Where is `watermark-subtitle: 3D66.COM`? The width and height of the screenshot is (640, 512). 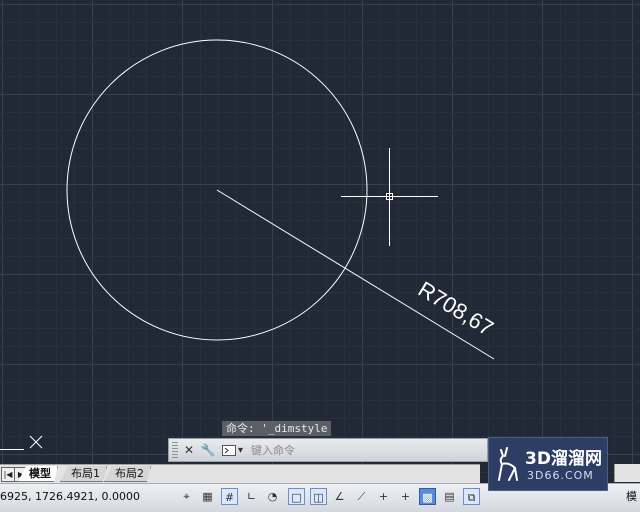 watermark-subtitle: 3D66.COM is located at coordinates (560, 475).